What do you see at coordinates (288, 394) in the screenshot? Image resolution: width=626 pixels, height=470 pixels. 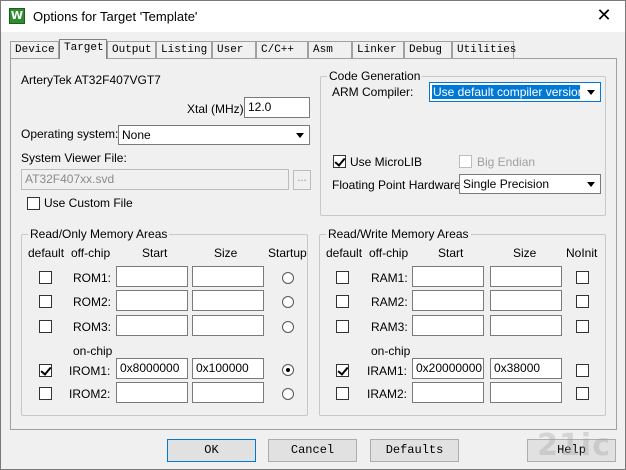 I see `irom2-startup-radio` at bounding box center [288, 394].